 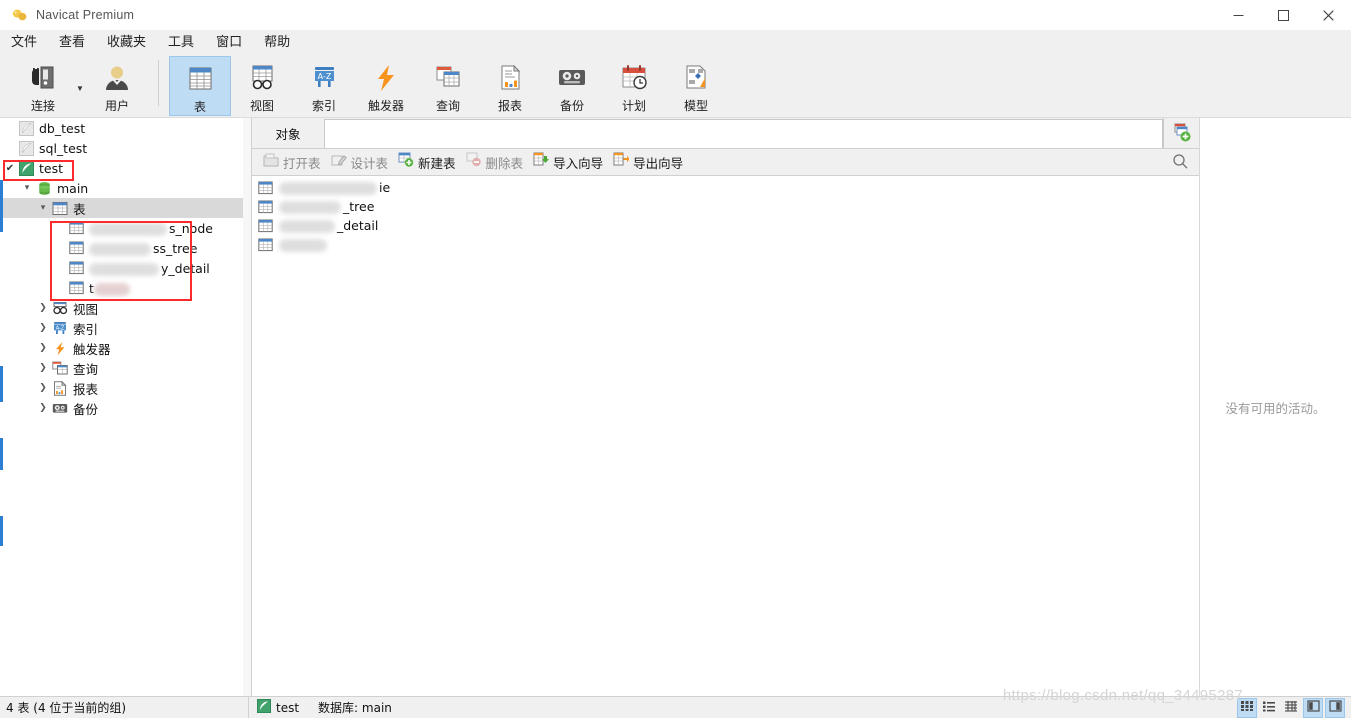 I want to click on ribbon-trigger-label: 触发器, so click(x=385, y=106).